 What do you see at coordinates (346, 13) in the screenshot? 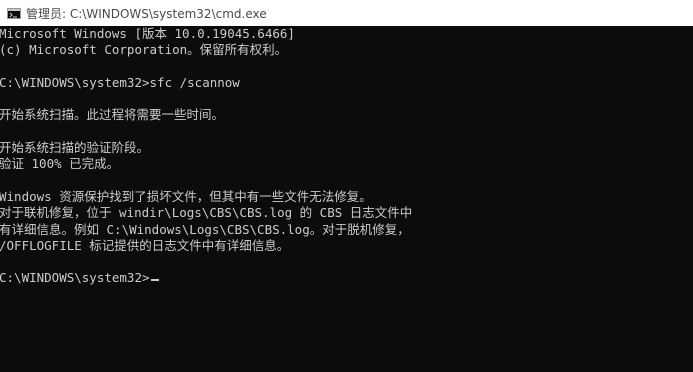
I see `title-bar: 管理员: C:\WINDOWS\system32\cmd.exe` at bounding box center [346, 13].